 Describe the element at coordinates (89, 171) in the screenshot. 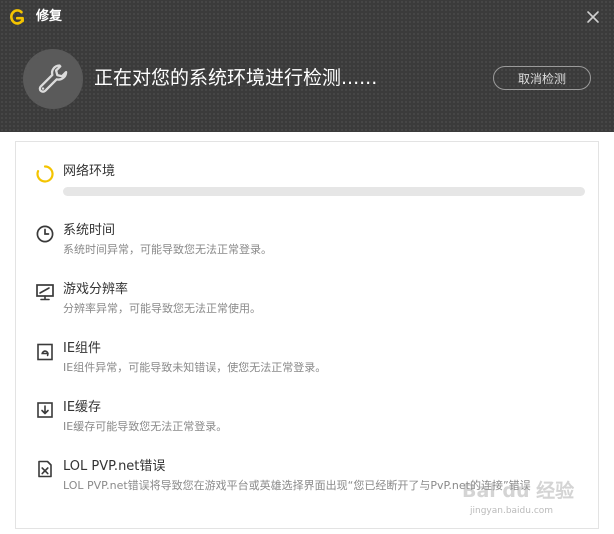

I see `check-title: 网络环境` at that location.